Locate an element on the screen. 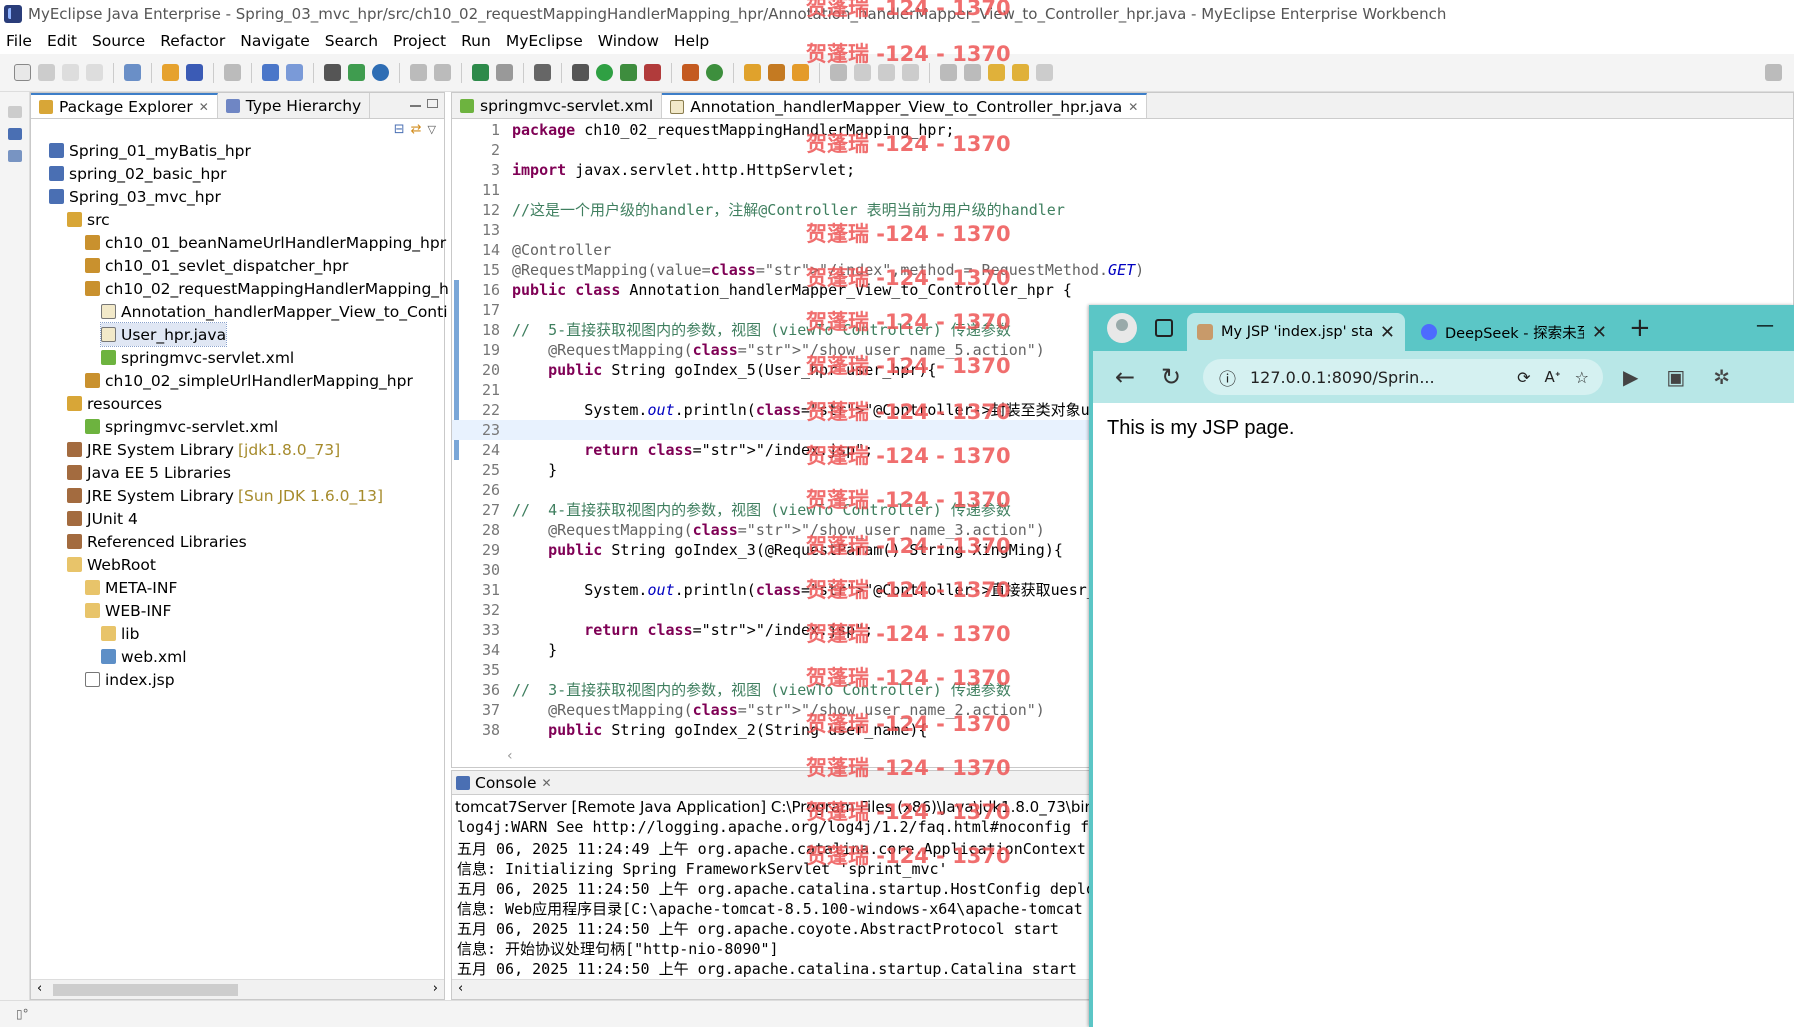 Image resolution: width=1794 pixels, height=1027 pixels. code-line: return class="str">"/index.jsp"; is located at coordinates (692, 450).